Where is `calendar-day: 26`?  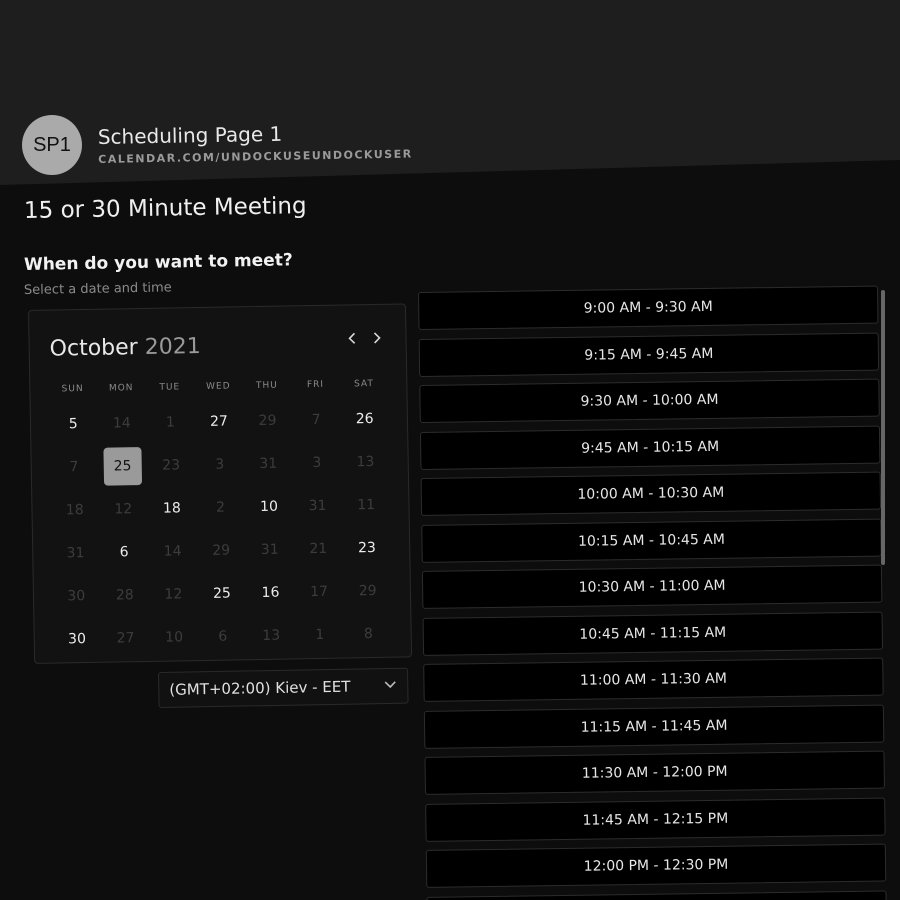 calendar-day: 26 is located at coordinates (364, 419).